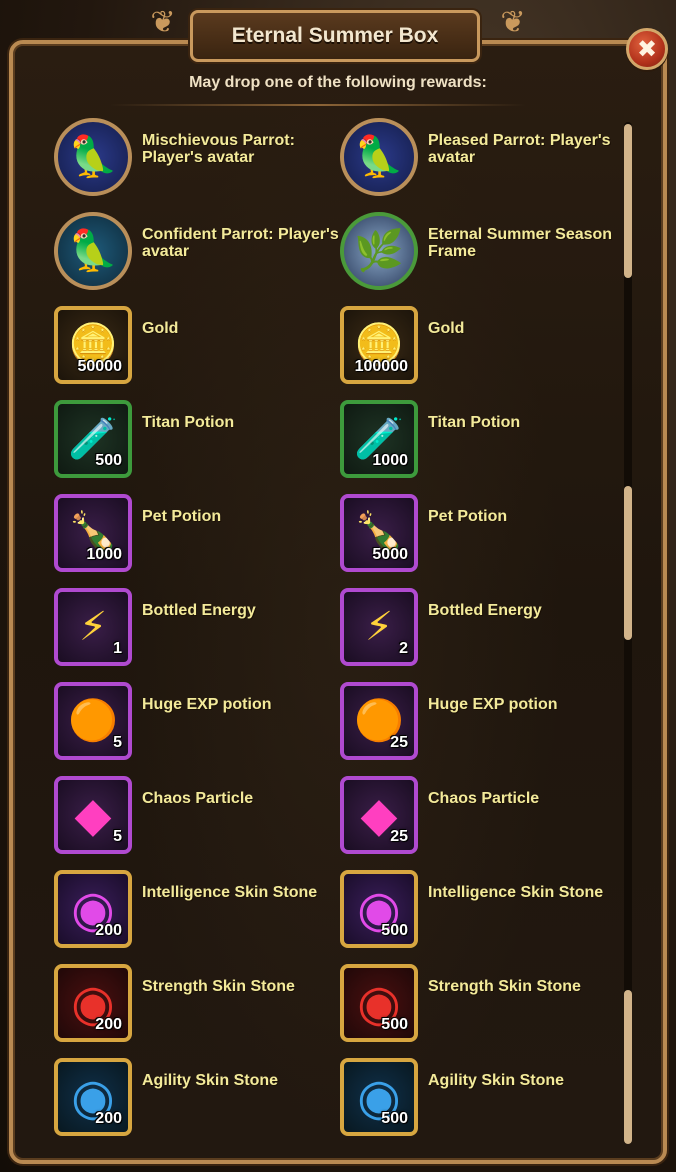 The height and width of the screenshot is (1172, 676). What do you see at coordinates (480, 535) in the screenshot?
I see `reward-item: 🍾 5000 Pet Potion` at bounding box center [480, 535].